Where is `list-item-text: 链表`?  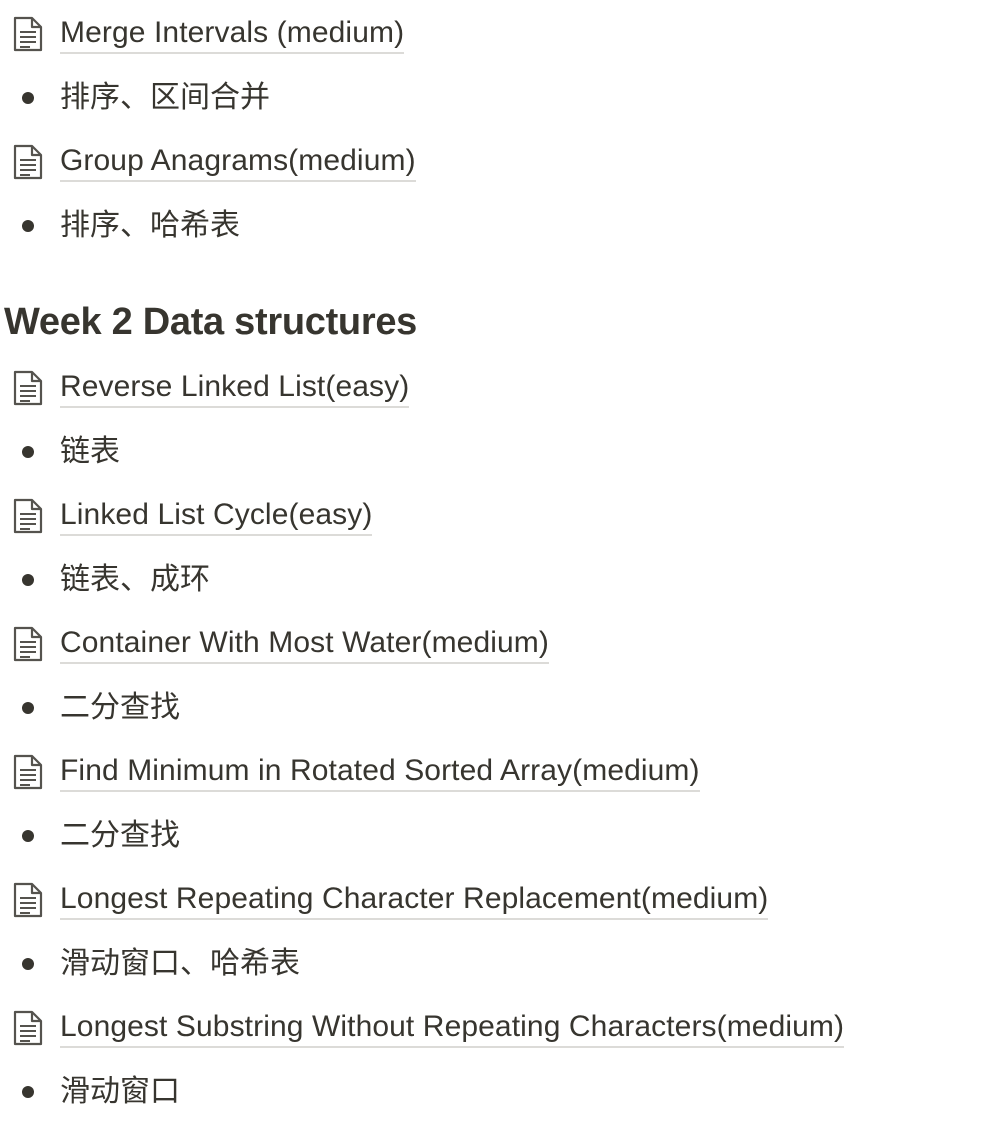 list-item-text: 链表 is located at coordinates (90, 451).